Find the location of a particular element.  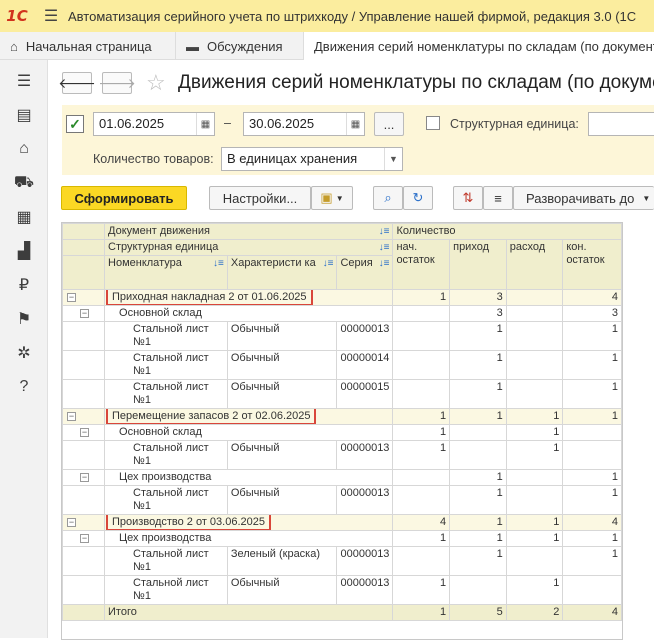

unit-row: − Основной склад 3 3 is located at coordinates (342, 313).